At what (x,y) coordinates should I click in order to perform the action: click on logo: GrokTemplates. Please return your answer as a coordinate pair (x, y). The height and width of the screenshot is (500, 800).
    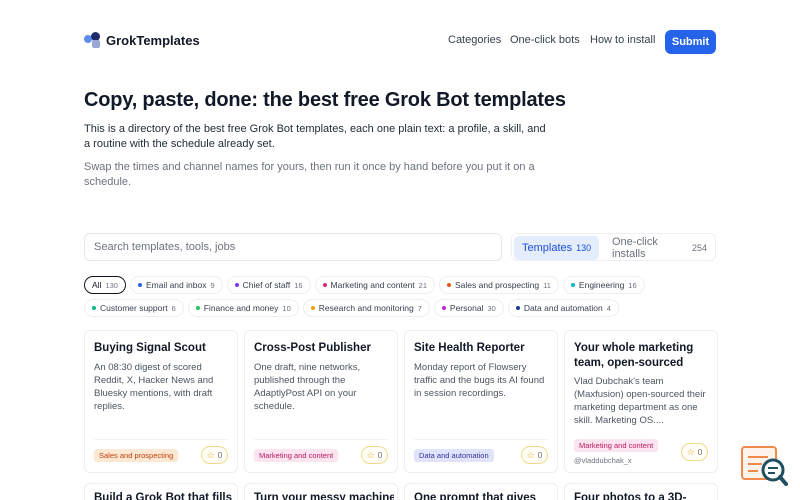
    Looking at the image, I should click on (142, 40).